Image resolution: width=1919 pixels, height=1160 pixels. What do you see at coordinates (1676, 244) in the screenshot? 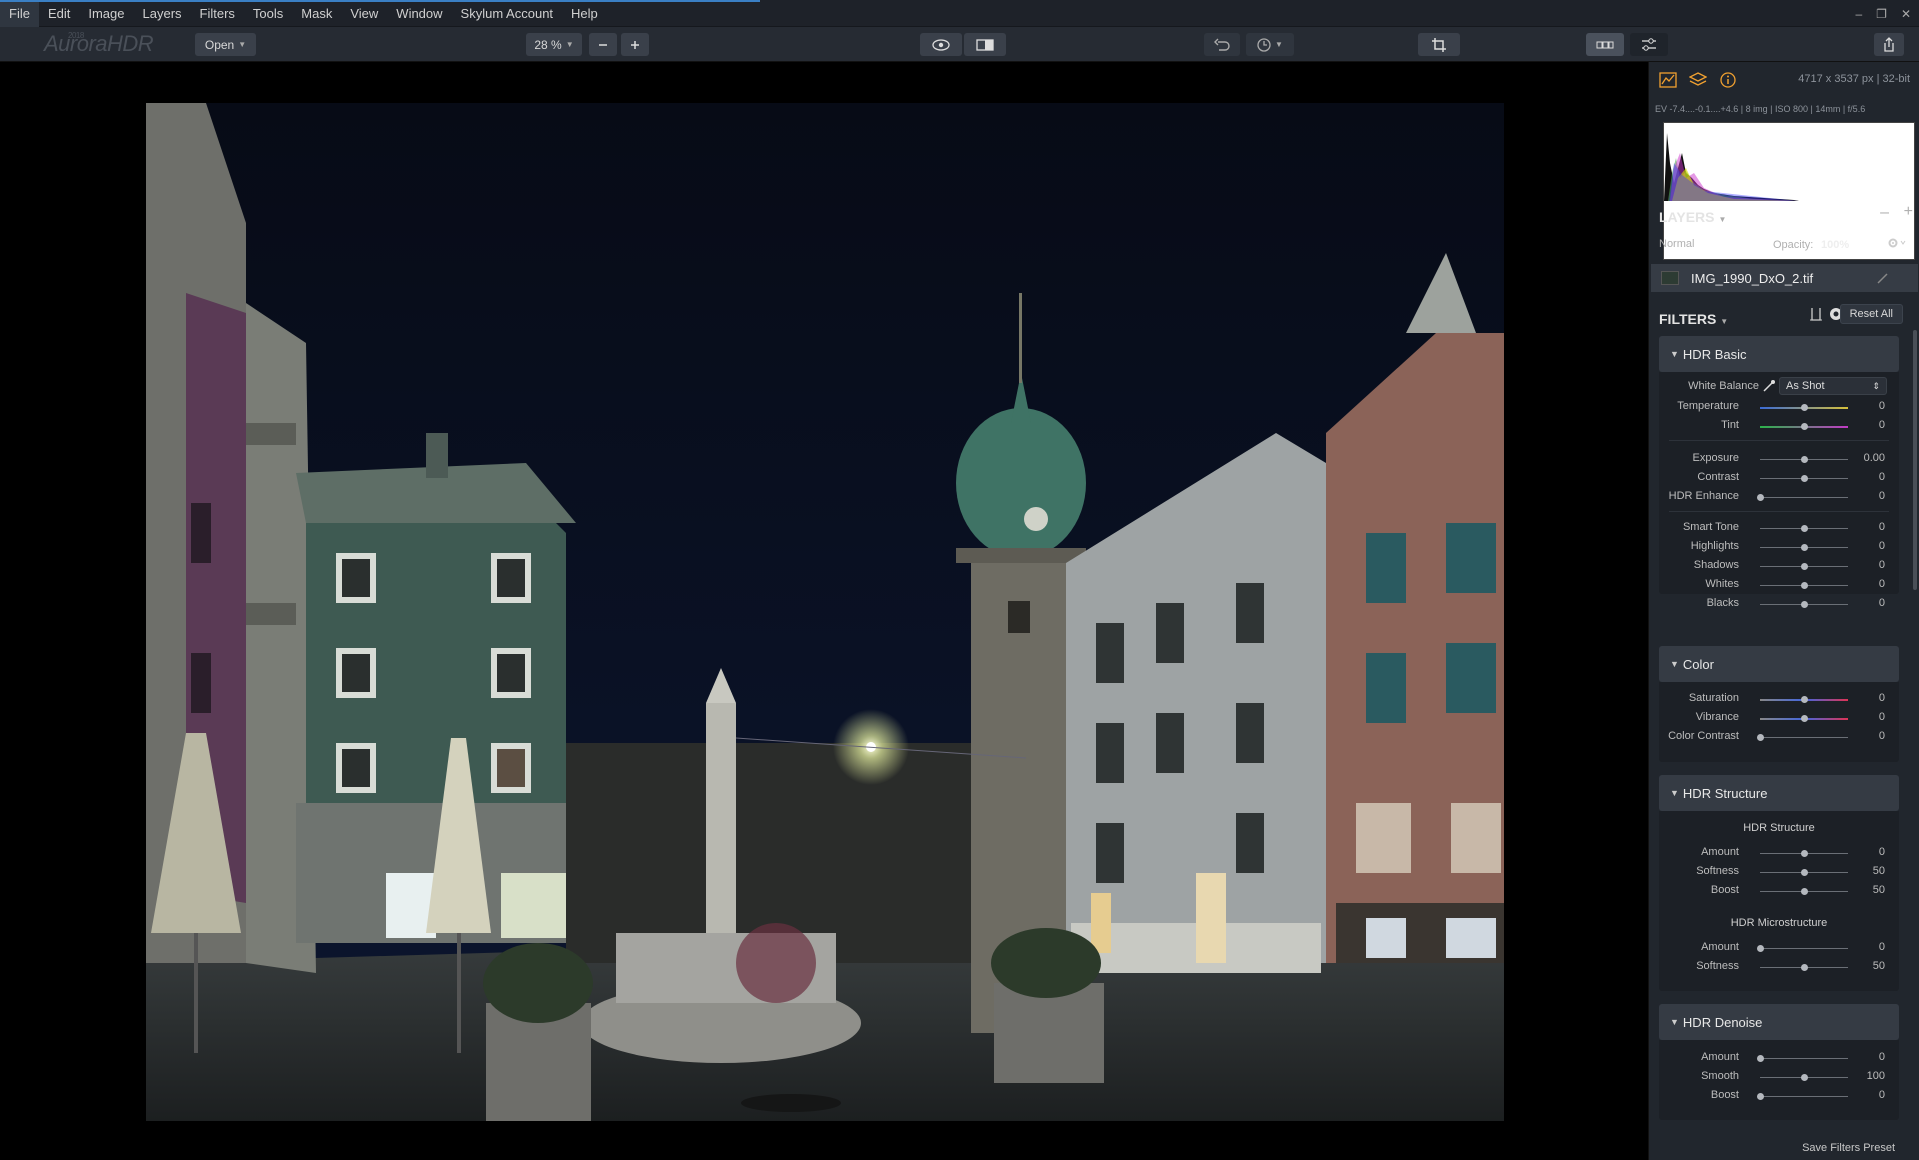
I see `blend-mode-dropdown: Normal` at bounding box center [1676, 244].